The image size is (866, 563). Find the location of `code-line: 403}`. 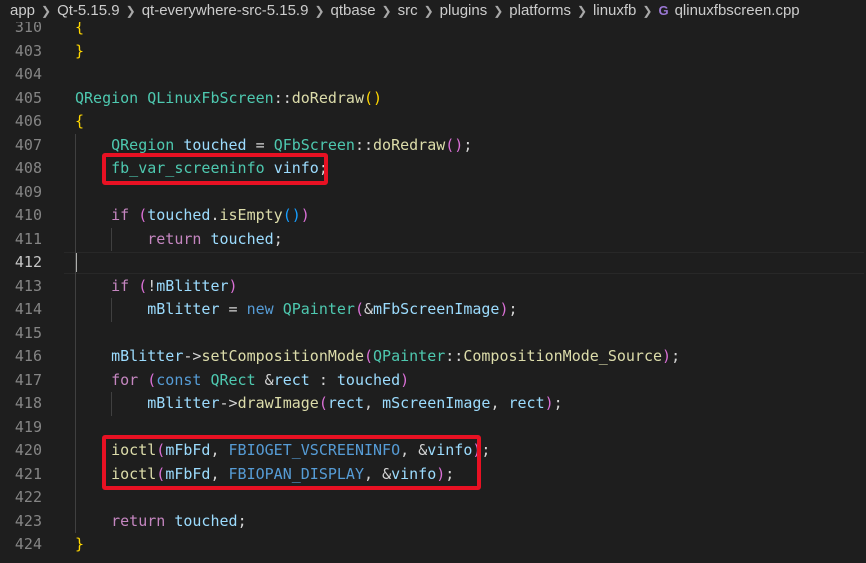

code-line: 403} is located at coordinates (433, 52).